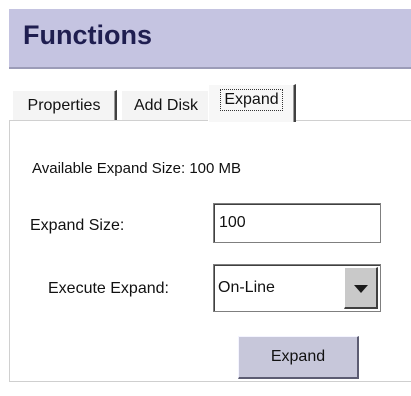  Describe the element at coordinates (137, 168) in the screenshot. I see `available-expand-size: Available Expand Size: 100 MB` at that location.